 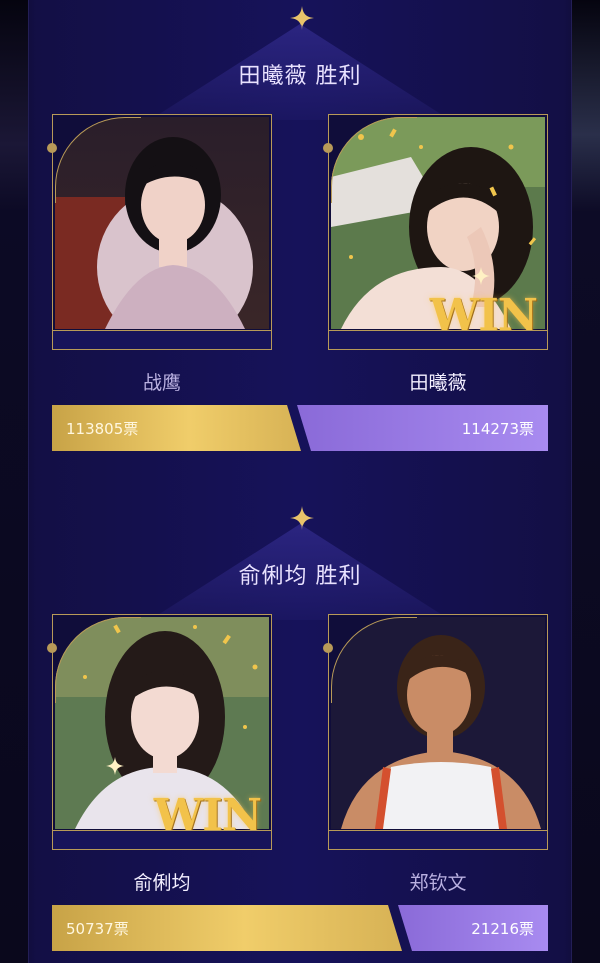 I want to click on contestant-name-left: 战鹰, so click(x=161, y=383).